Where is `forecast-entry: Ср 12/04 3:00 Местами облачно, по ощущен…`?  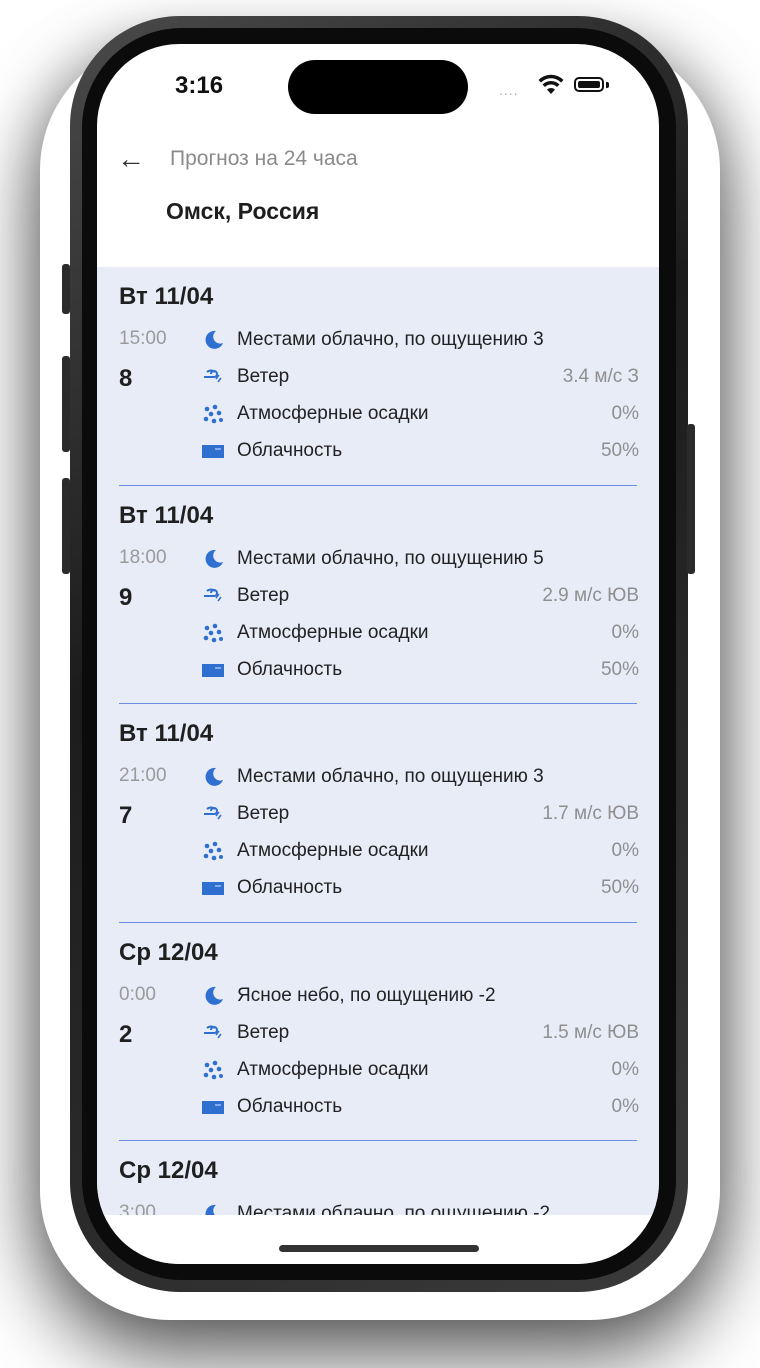 forecast-entry: Ср 12/04 3:00 Местами облачно, по ощущен… is located at coordinates (378, 1178).